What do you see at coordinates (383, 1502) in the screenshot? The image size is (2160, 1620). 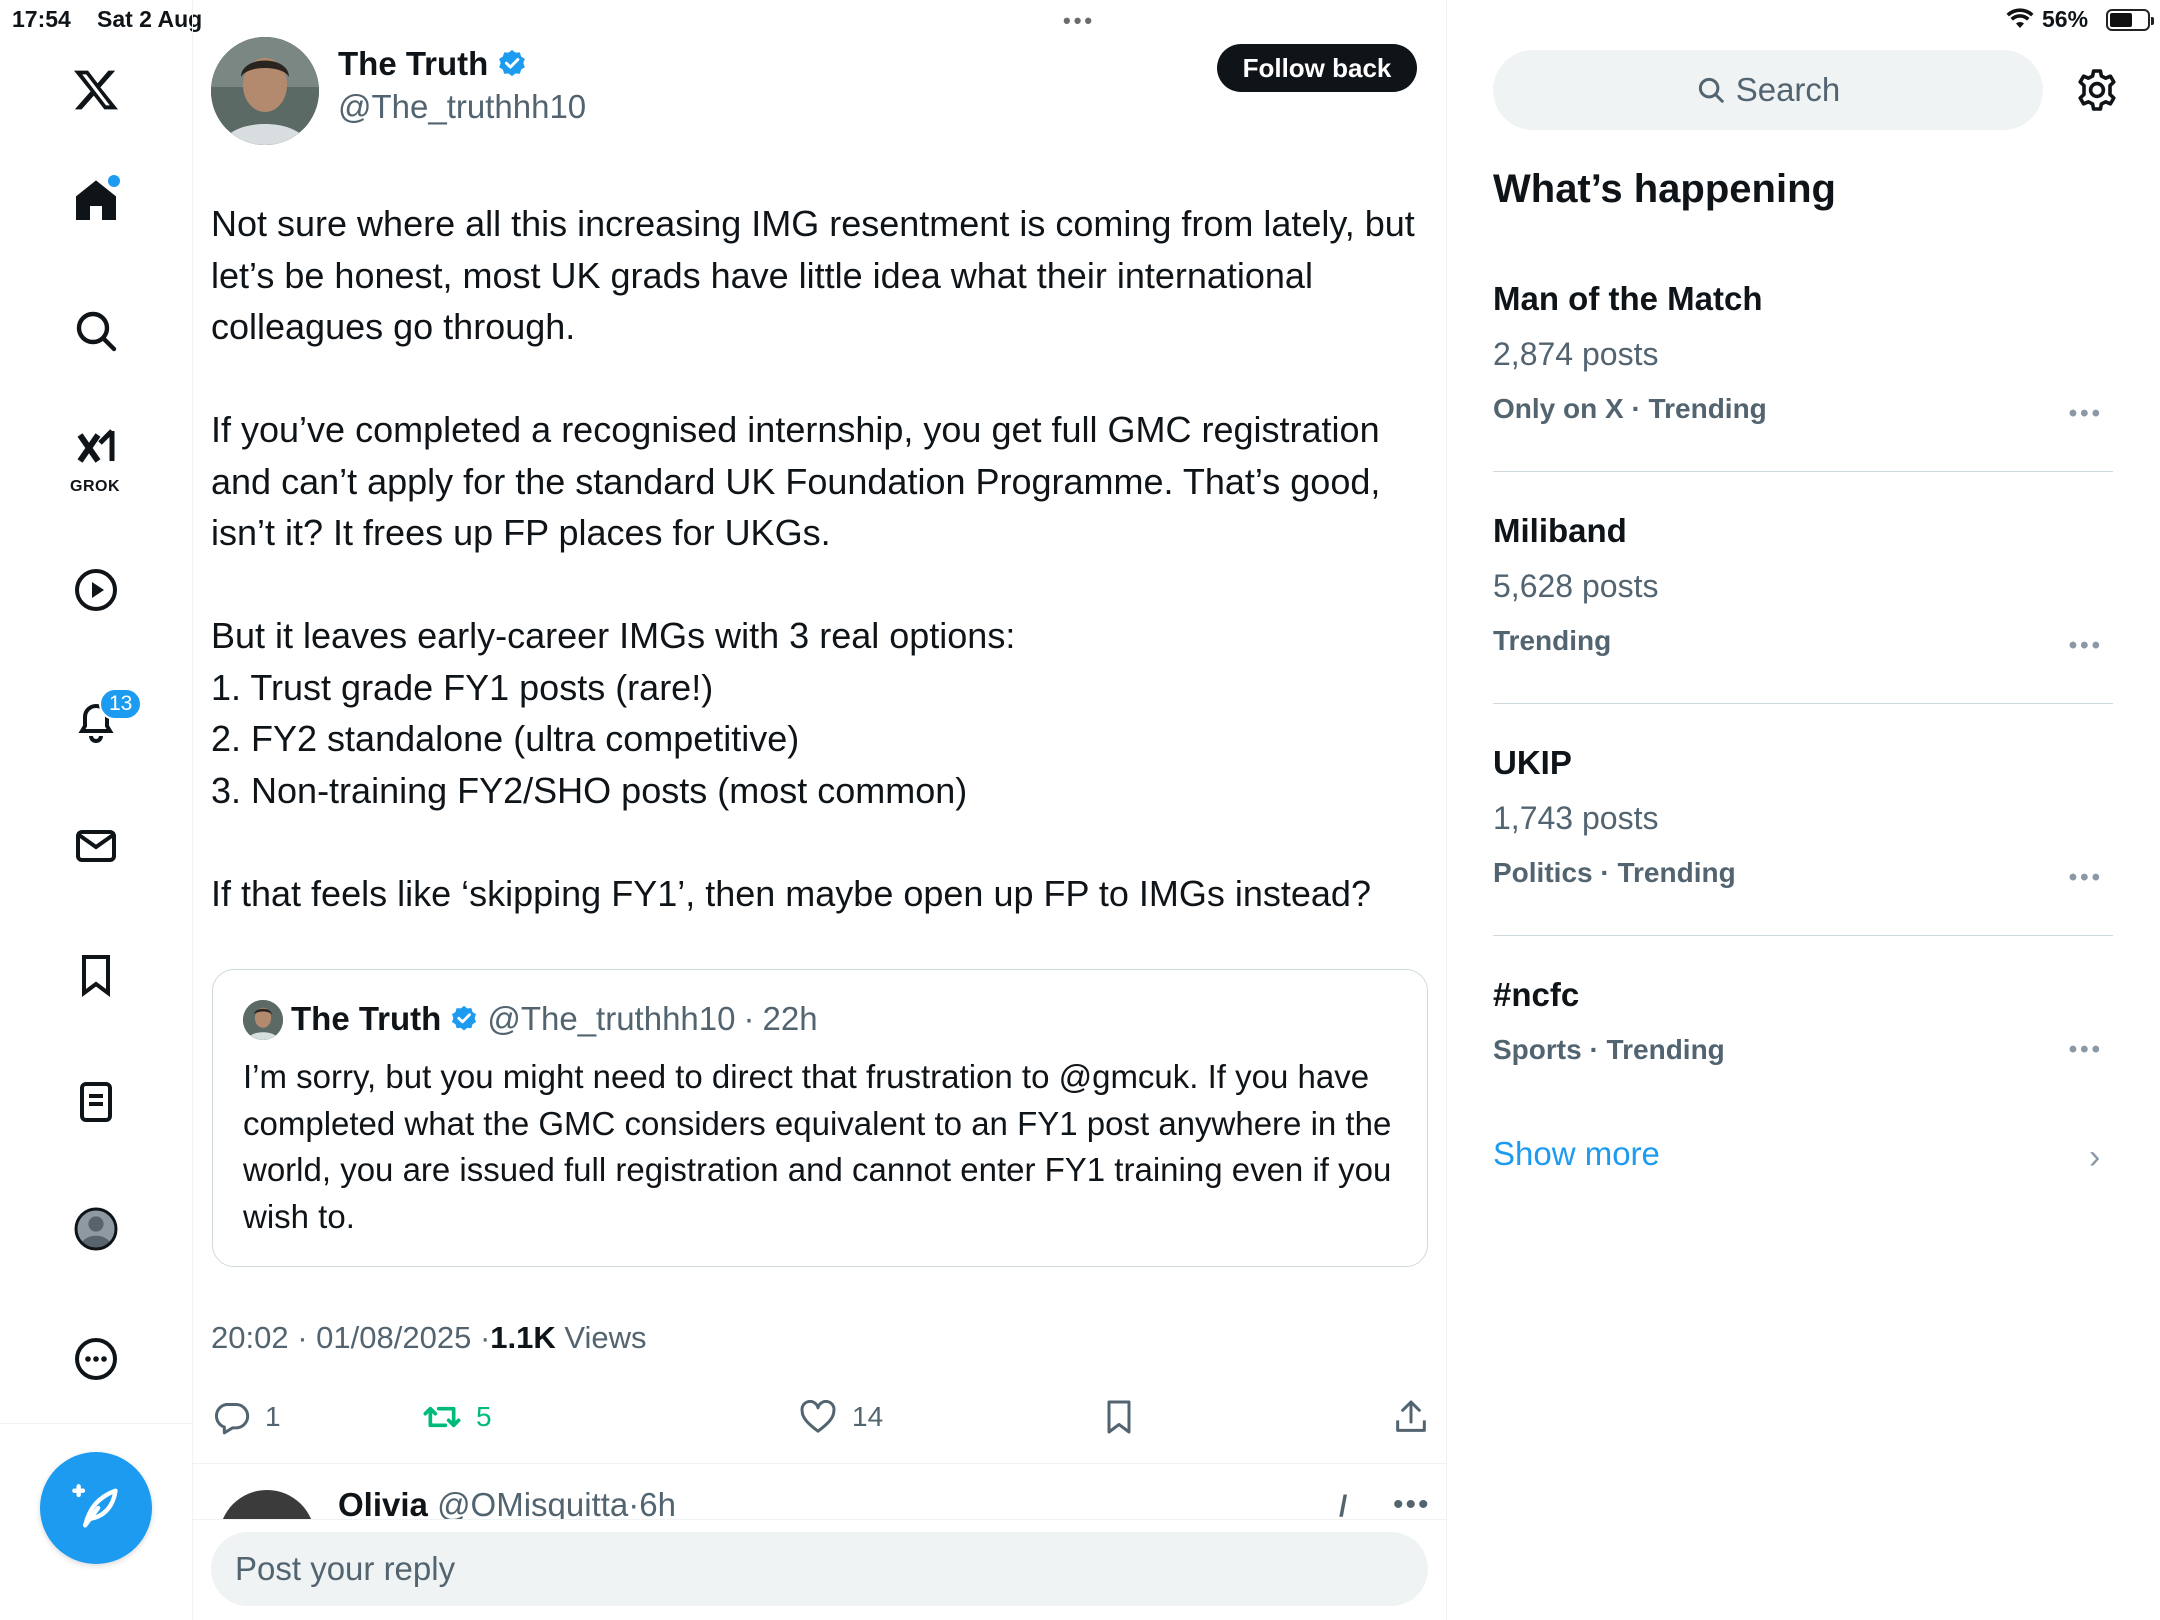 I see `reply-author-name: Olivia` at bounding box center [383, 1502].